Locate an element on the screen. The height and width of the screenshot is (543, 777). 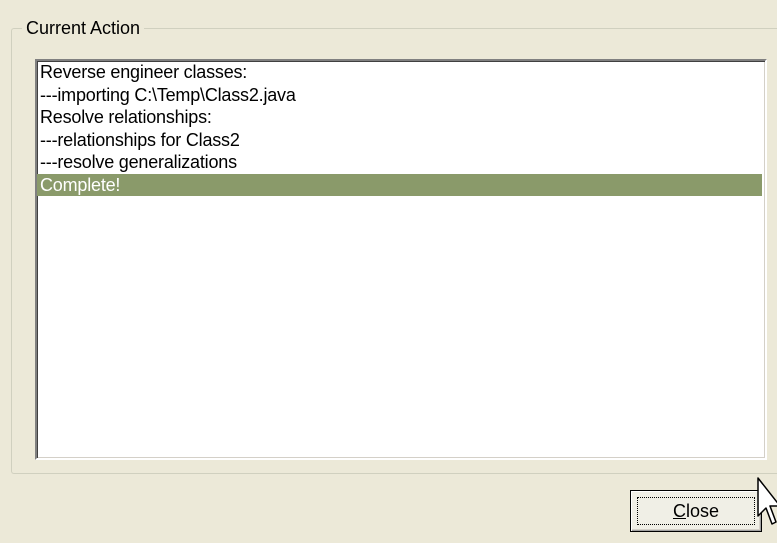
focus-rect: Close is located at coordinates (696, 511).